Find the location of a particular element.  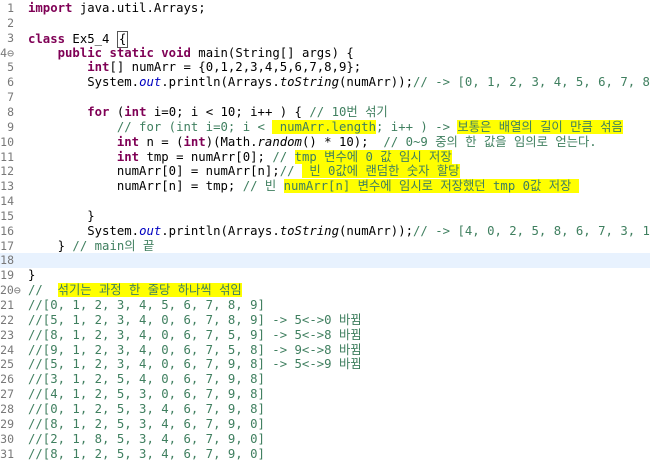

line-number: 6 is located at coordinates (10, 82).